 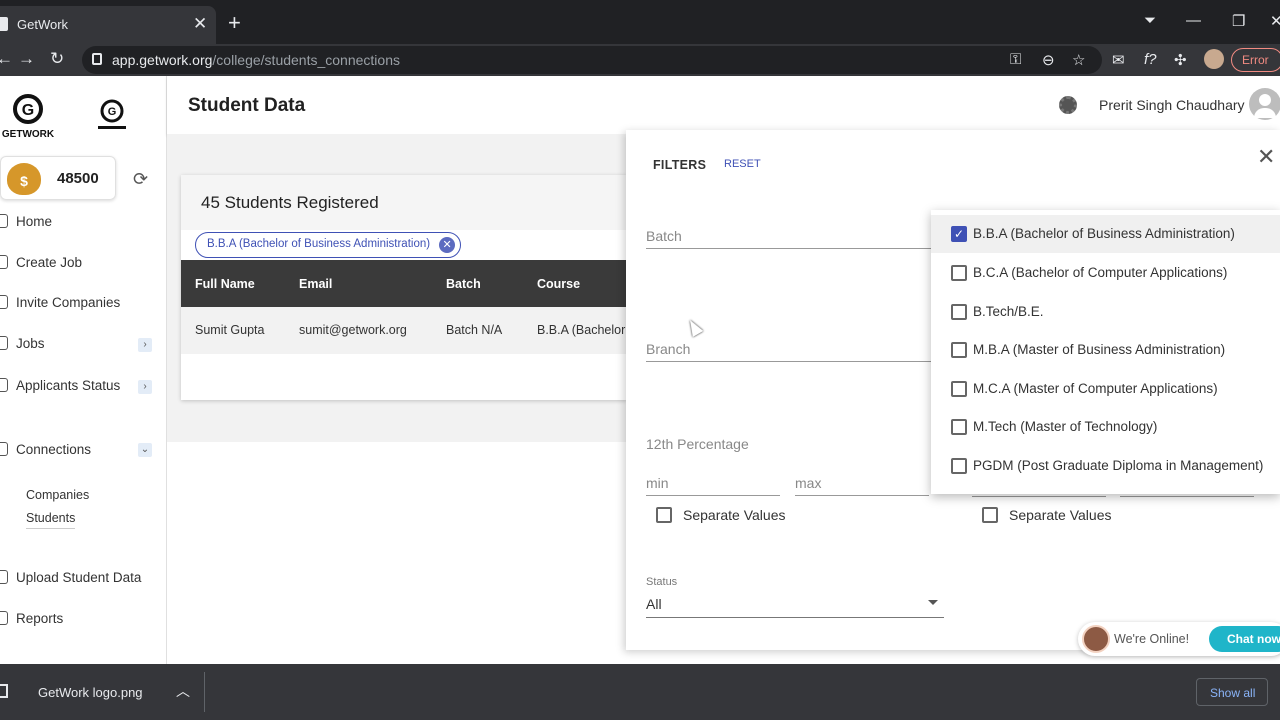 What do you see at coordinates (1048, 60) in the screenshot?
I see `zoom-icon: ⊖` at bounding box center [1048, 60].